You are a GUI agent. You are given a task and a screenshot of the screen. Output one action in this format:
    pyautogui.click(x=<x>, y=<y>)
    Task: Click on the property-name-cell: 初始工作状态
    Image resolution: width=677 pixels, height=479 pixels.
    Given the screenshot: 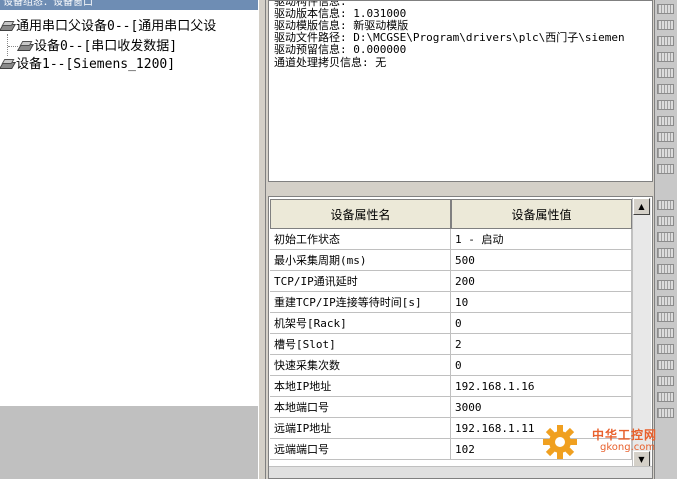 What is the action you would take?
    pyautogui.click(x=360, y=239)
    